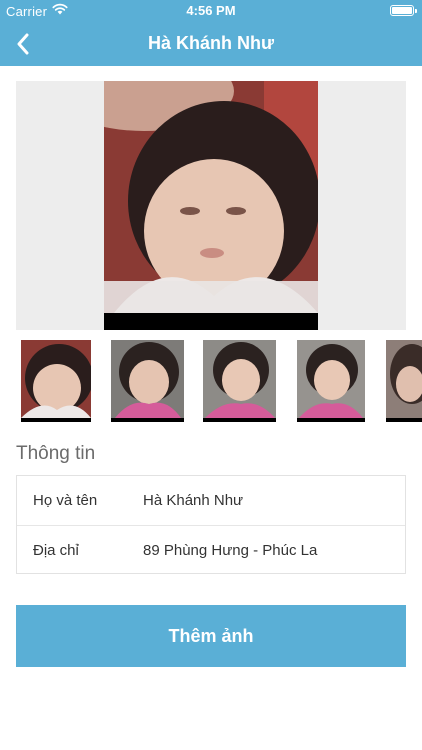 Image resolution: width=422 pixels, height=750 pixels. Describe the element at coordinates (56, 550) in the screenshot. I see `info-label: Địa chỉ` at that location.